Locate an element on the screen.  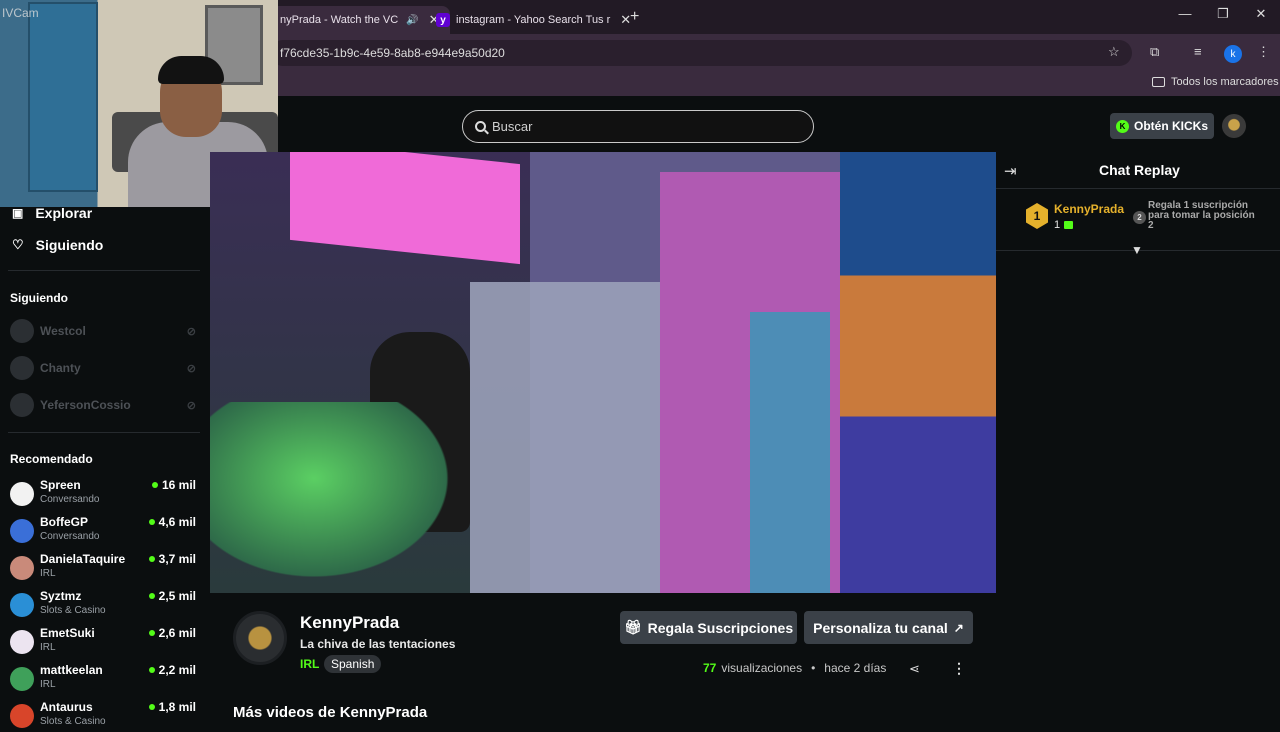
channel-avatar is located at coordinates (260, 638).